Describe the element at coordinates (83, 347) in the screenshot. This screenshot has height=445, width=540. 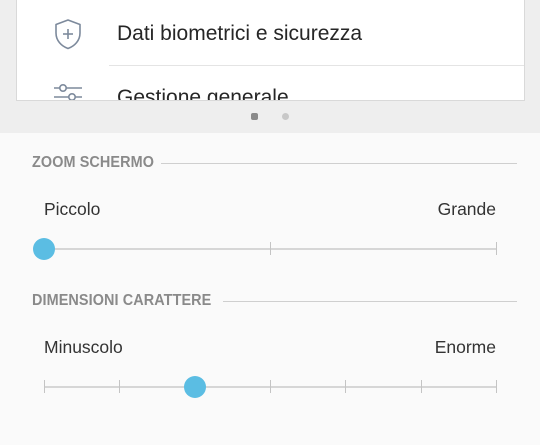
I see `font-size-min-label: Minuscolo` at that location.